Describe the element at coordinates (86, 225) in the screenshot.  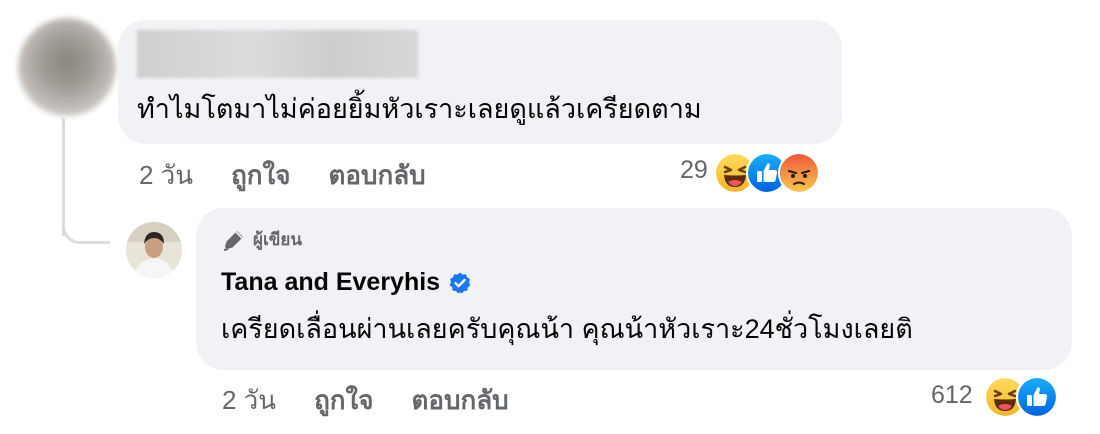
I see `thread-connector` at that location.